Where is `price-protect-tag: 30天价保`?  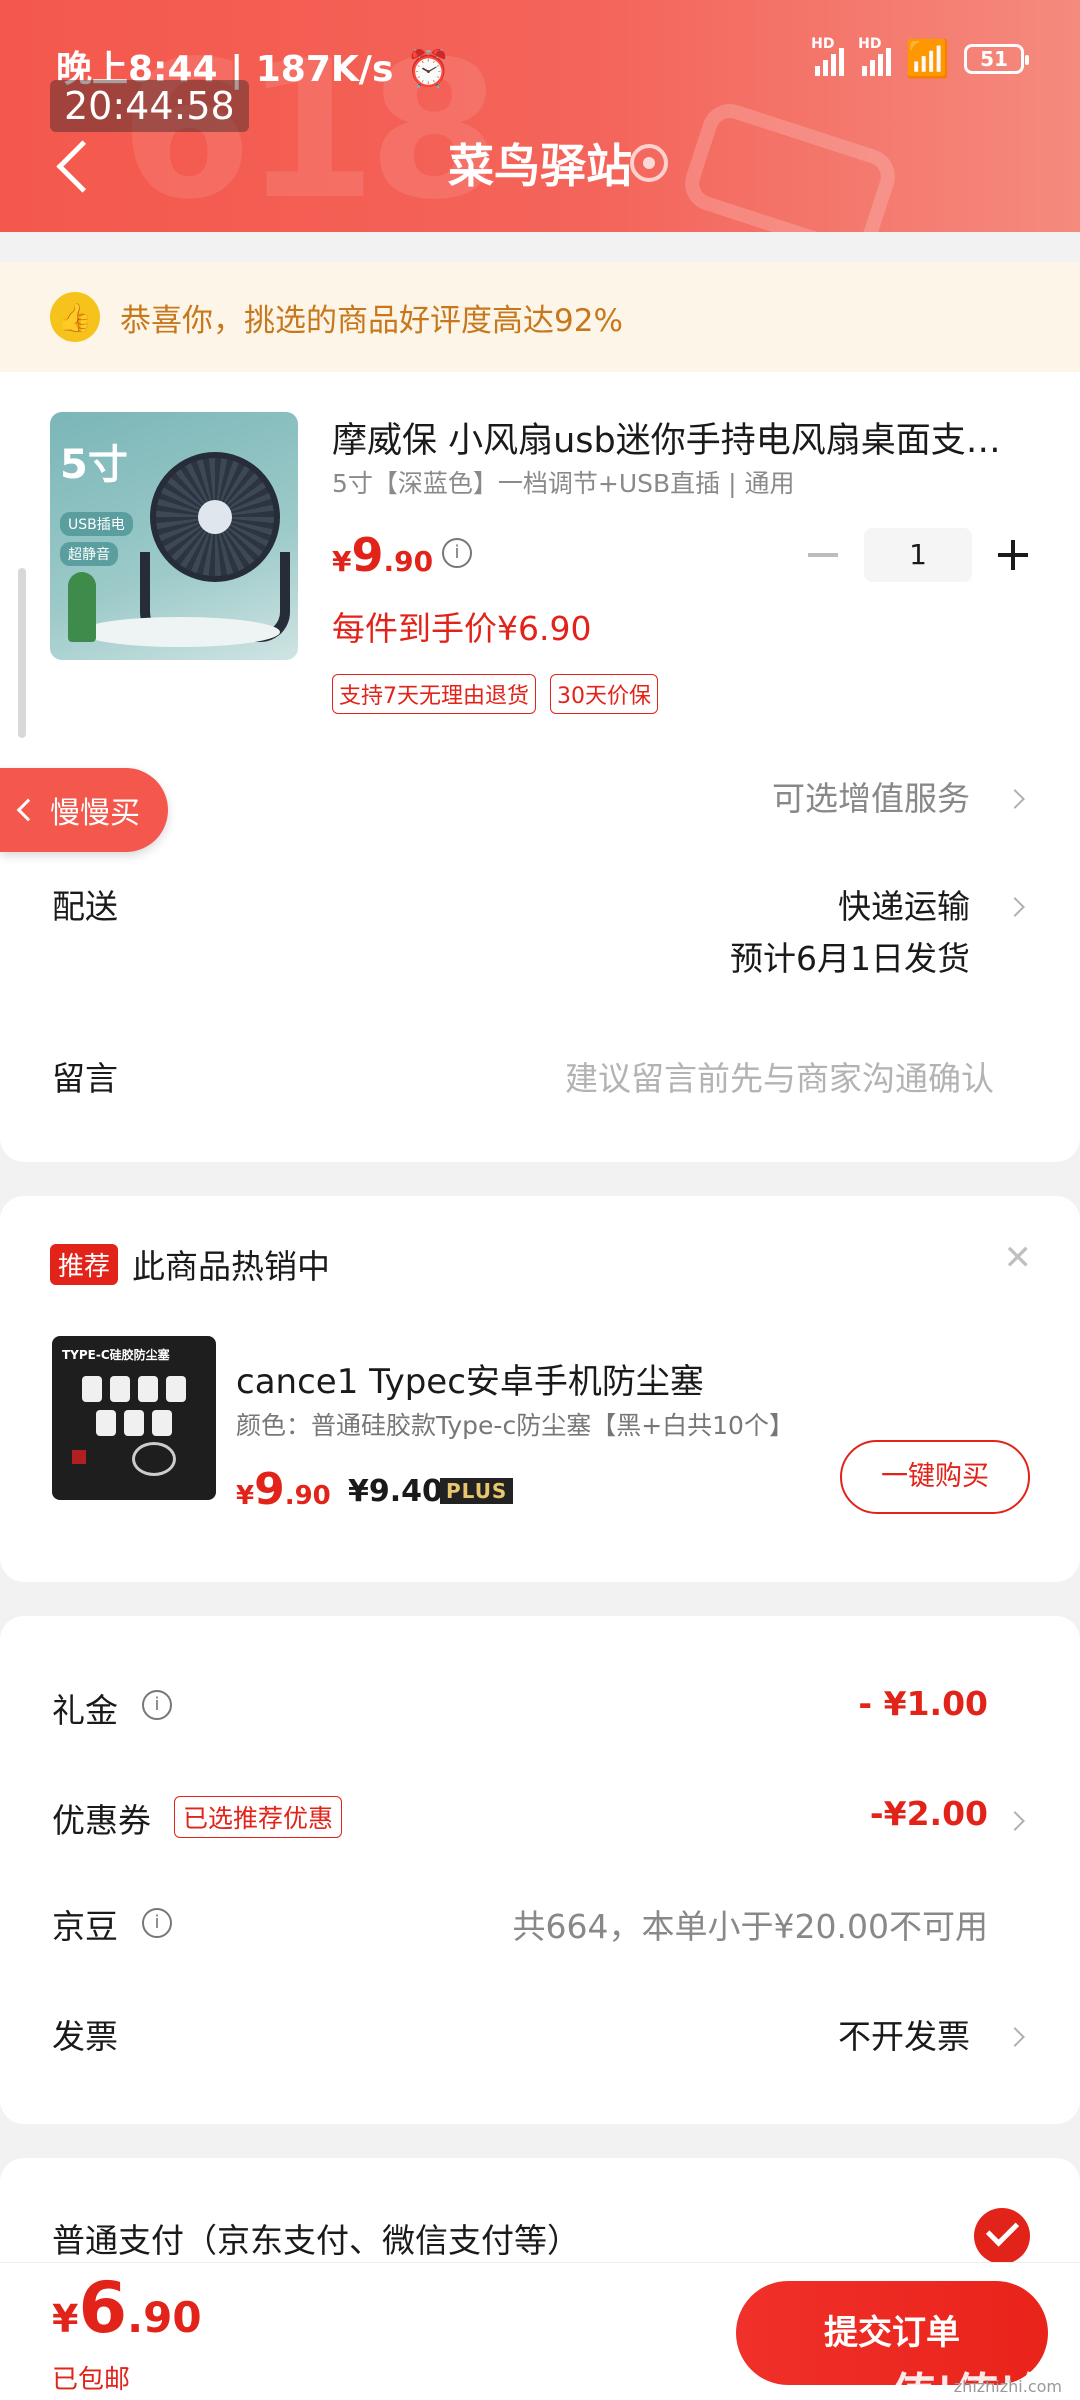 price-protect-tag: 30天价保 is located at coordinates (604, 694).